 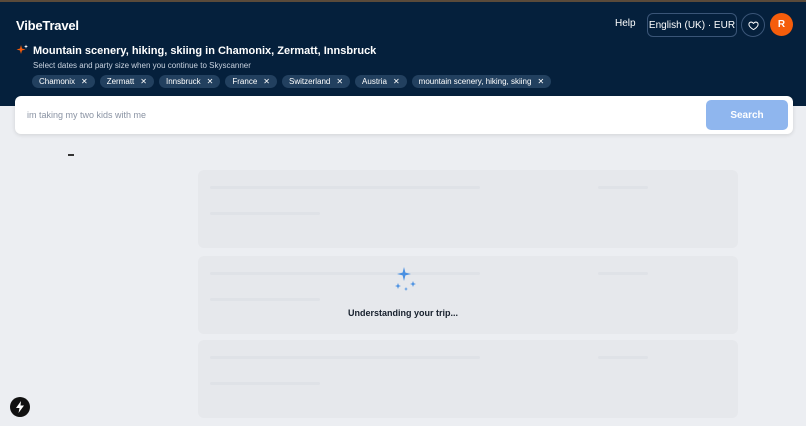 What do you see at coordinates (245, 81) in the screenshot?
I see `chip-label: France` at bounding box center [245, 81].